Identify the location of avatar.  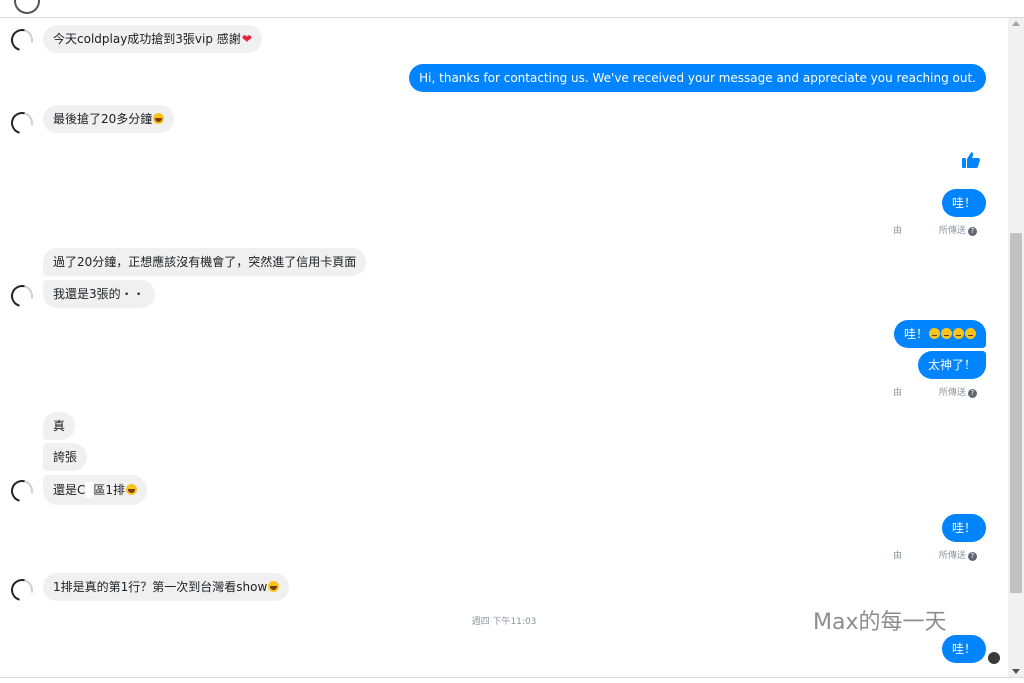
(27, 7).